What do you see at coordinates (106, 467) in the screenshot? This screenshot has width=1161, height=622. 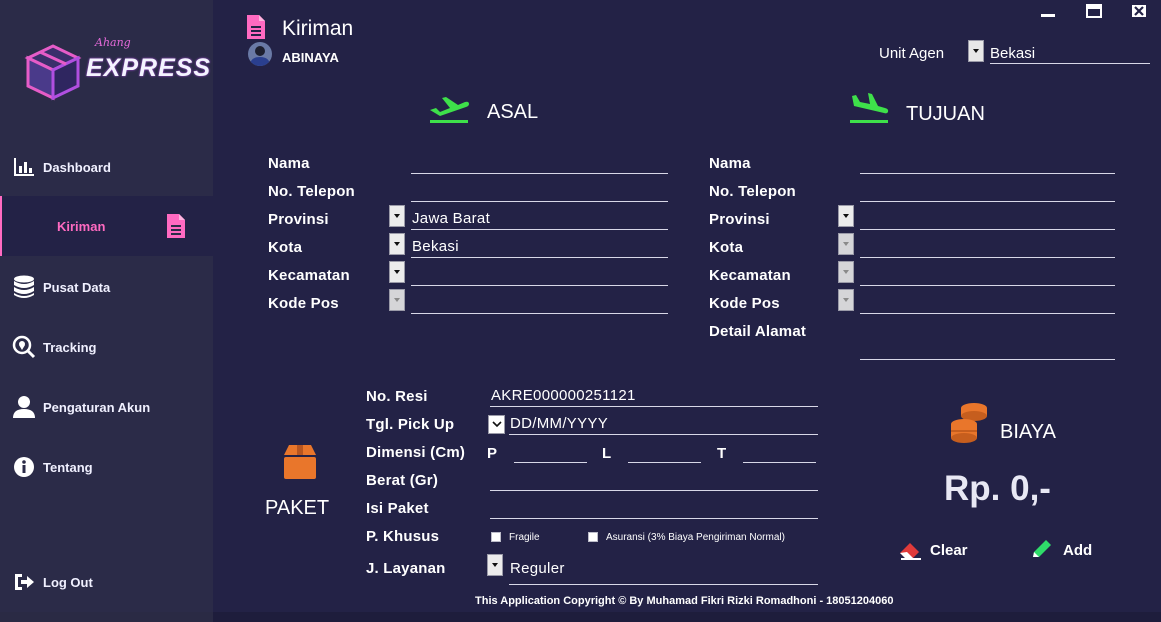 I see `sidebar-item-tentang: Tentang` at bounding box center [106, 467].